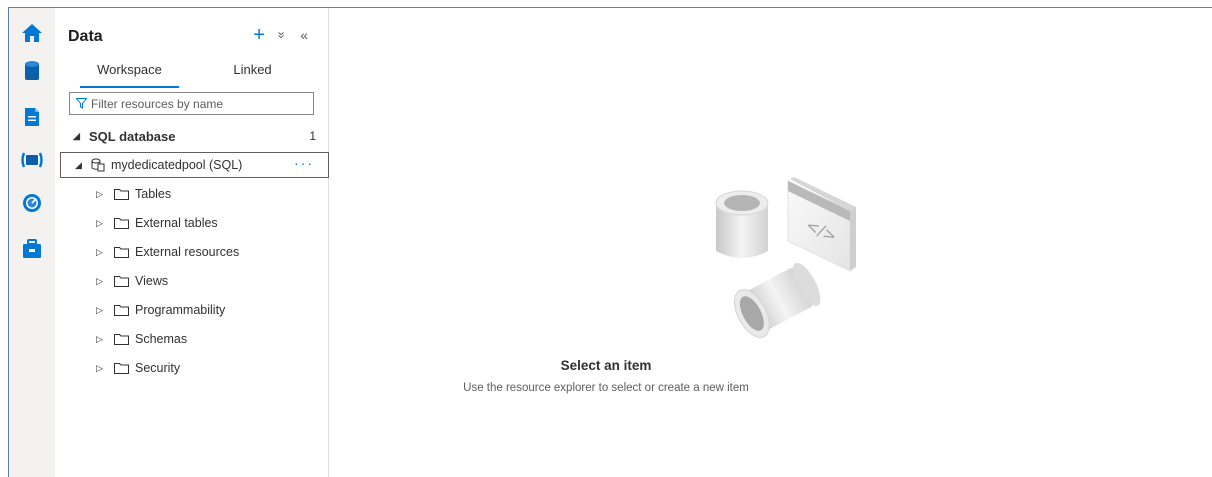  What do you see at coordinates (129, 74) in the screenshot?
I see `tab-workspace: Workspace` at bounding box center [129, 74].